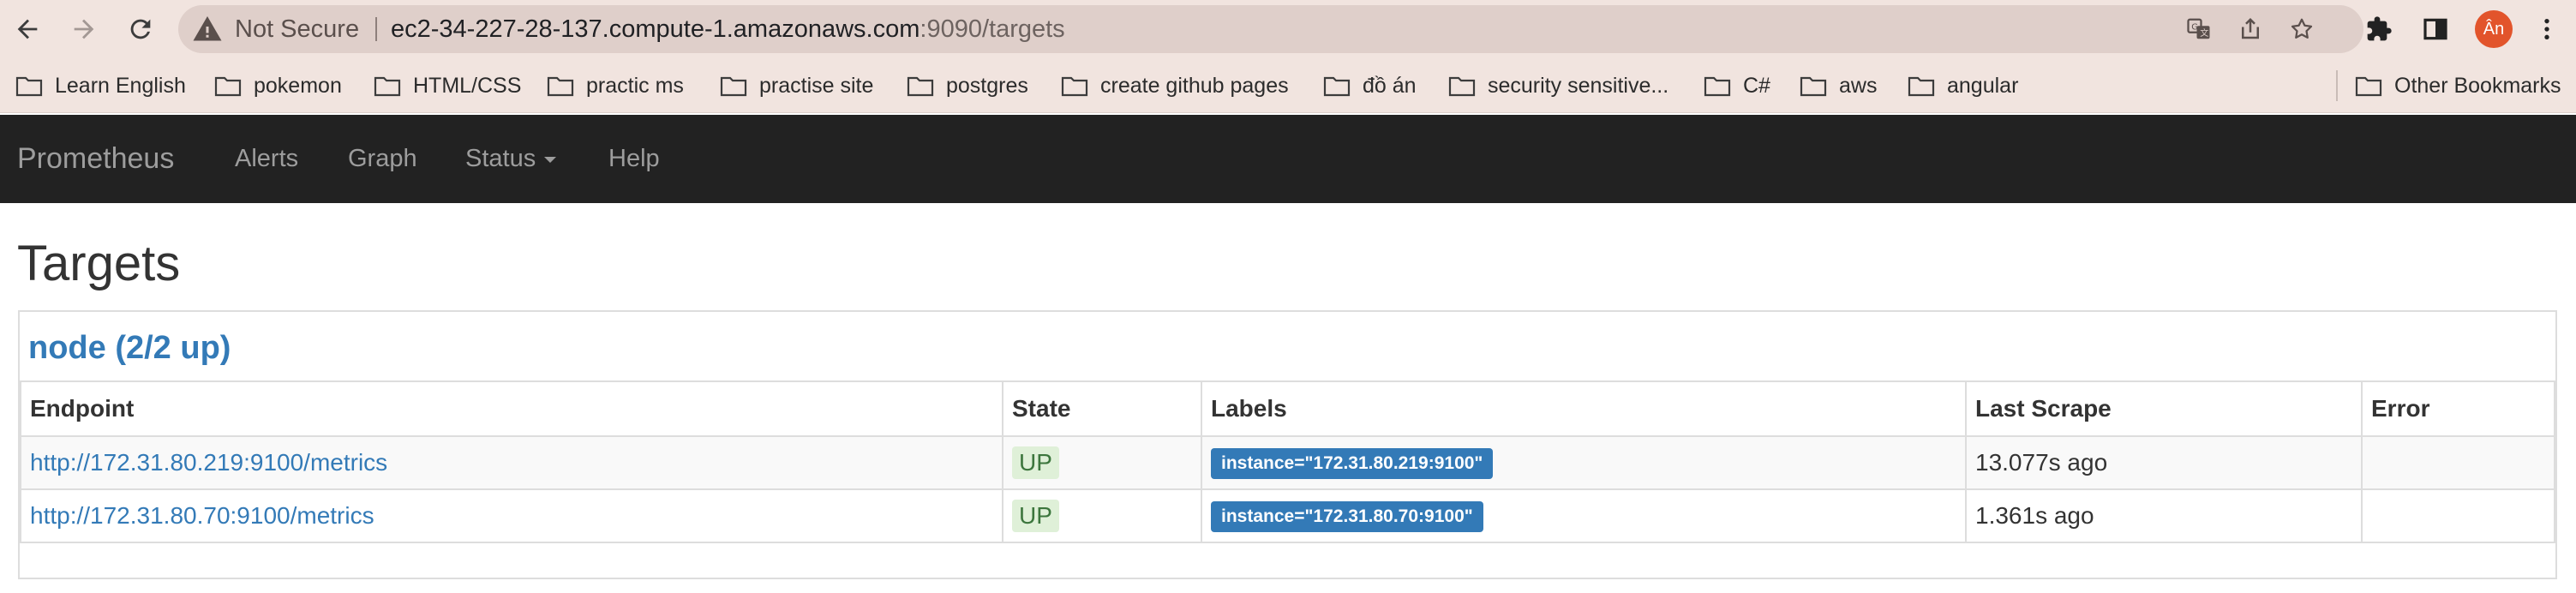 The height and width of the screenshot is (593, 2576). I want to click on side-panel-icon, so click(2435, 29).